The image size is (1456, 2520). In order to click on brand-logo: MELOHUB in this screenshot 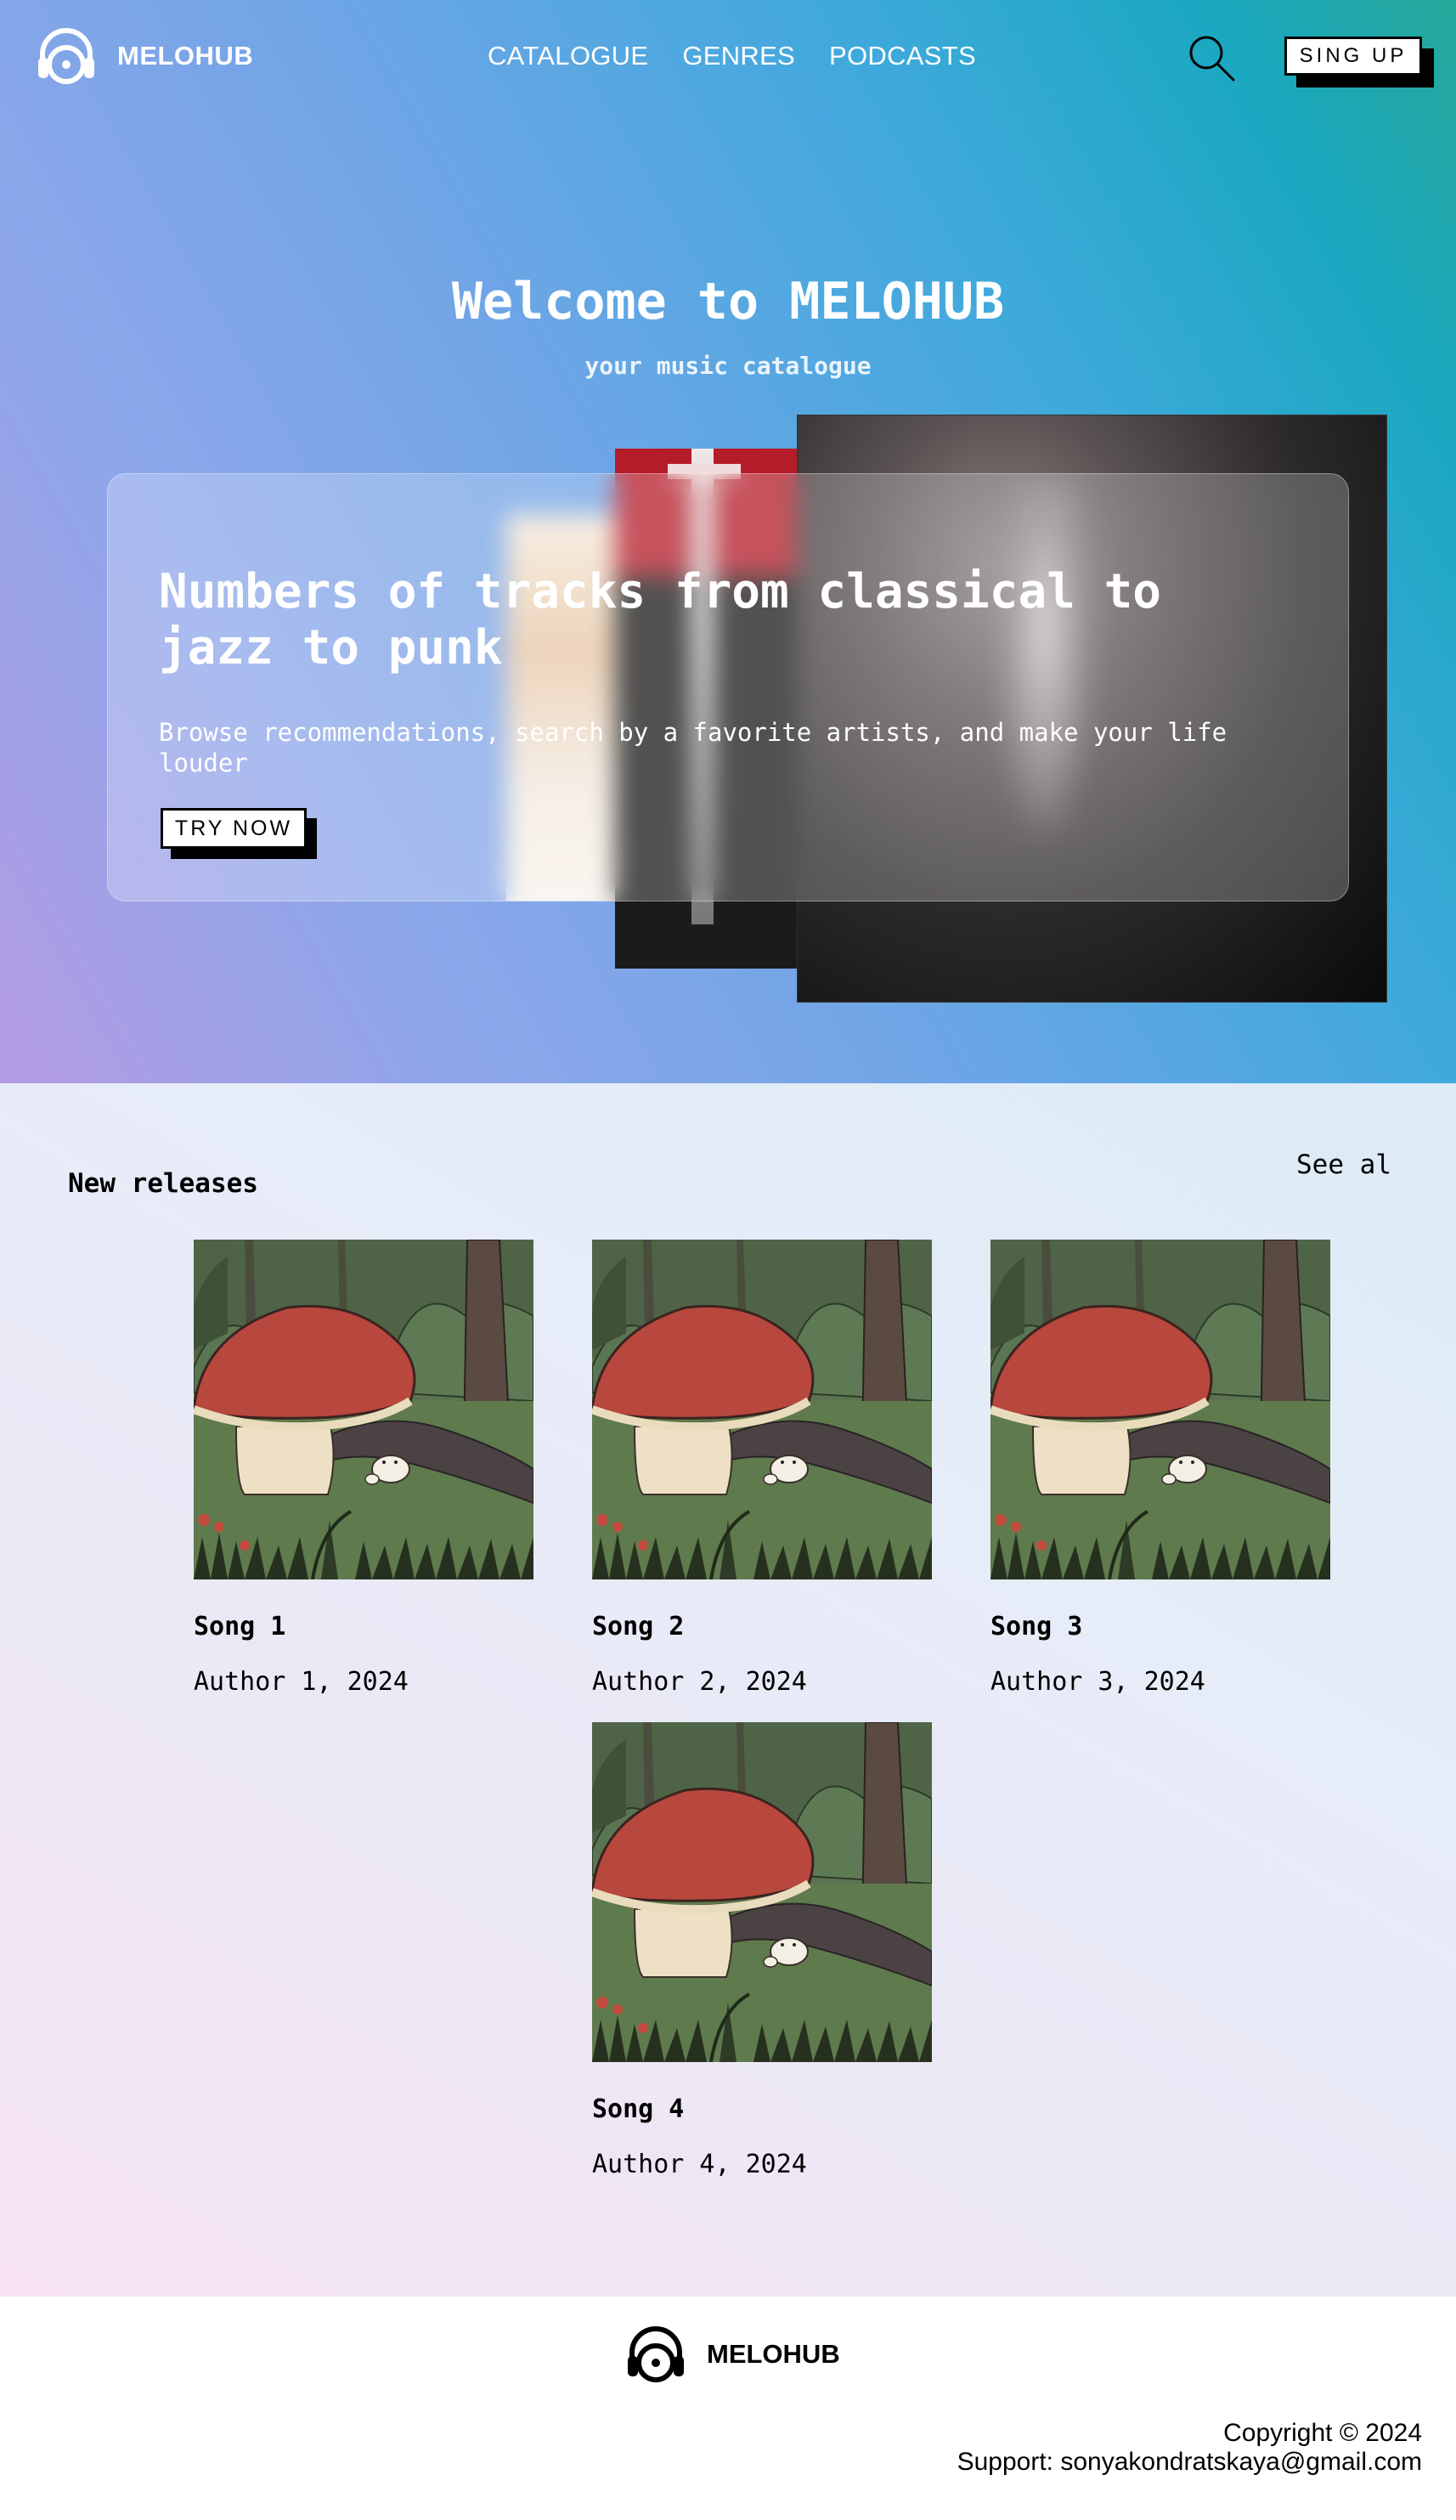, I will do `click(143, 56)`.